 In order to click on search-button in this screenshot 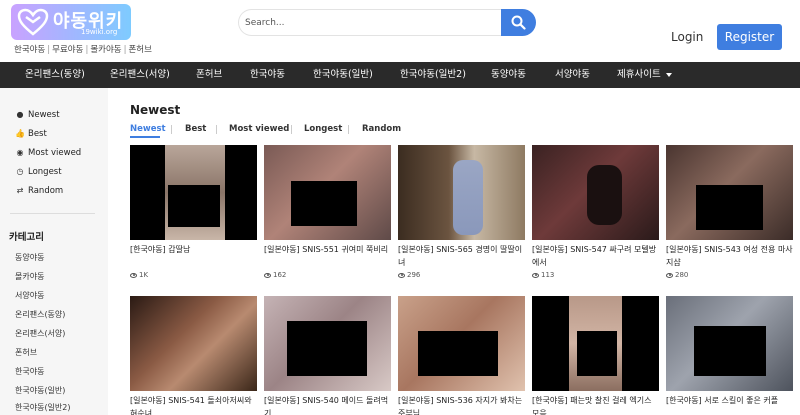, I will do `click(518, 22)`.